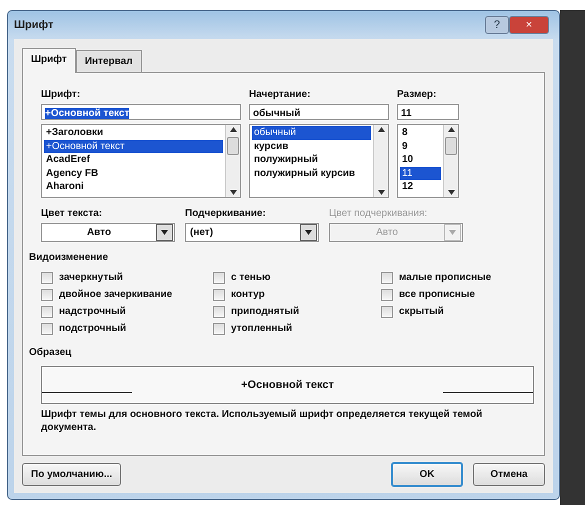 This screenshot has width=585, height=505. Describe the element at coordinates (108, 232) in the screenshot. I see `dropdown: Авто` at that location.